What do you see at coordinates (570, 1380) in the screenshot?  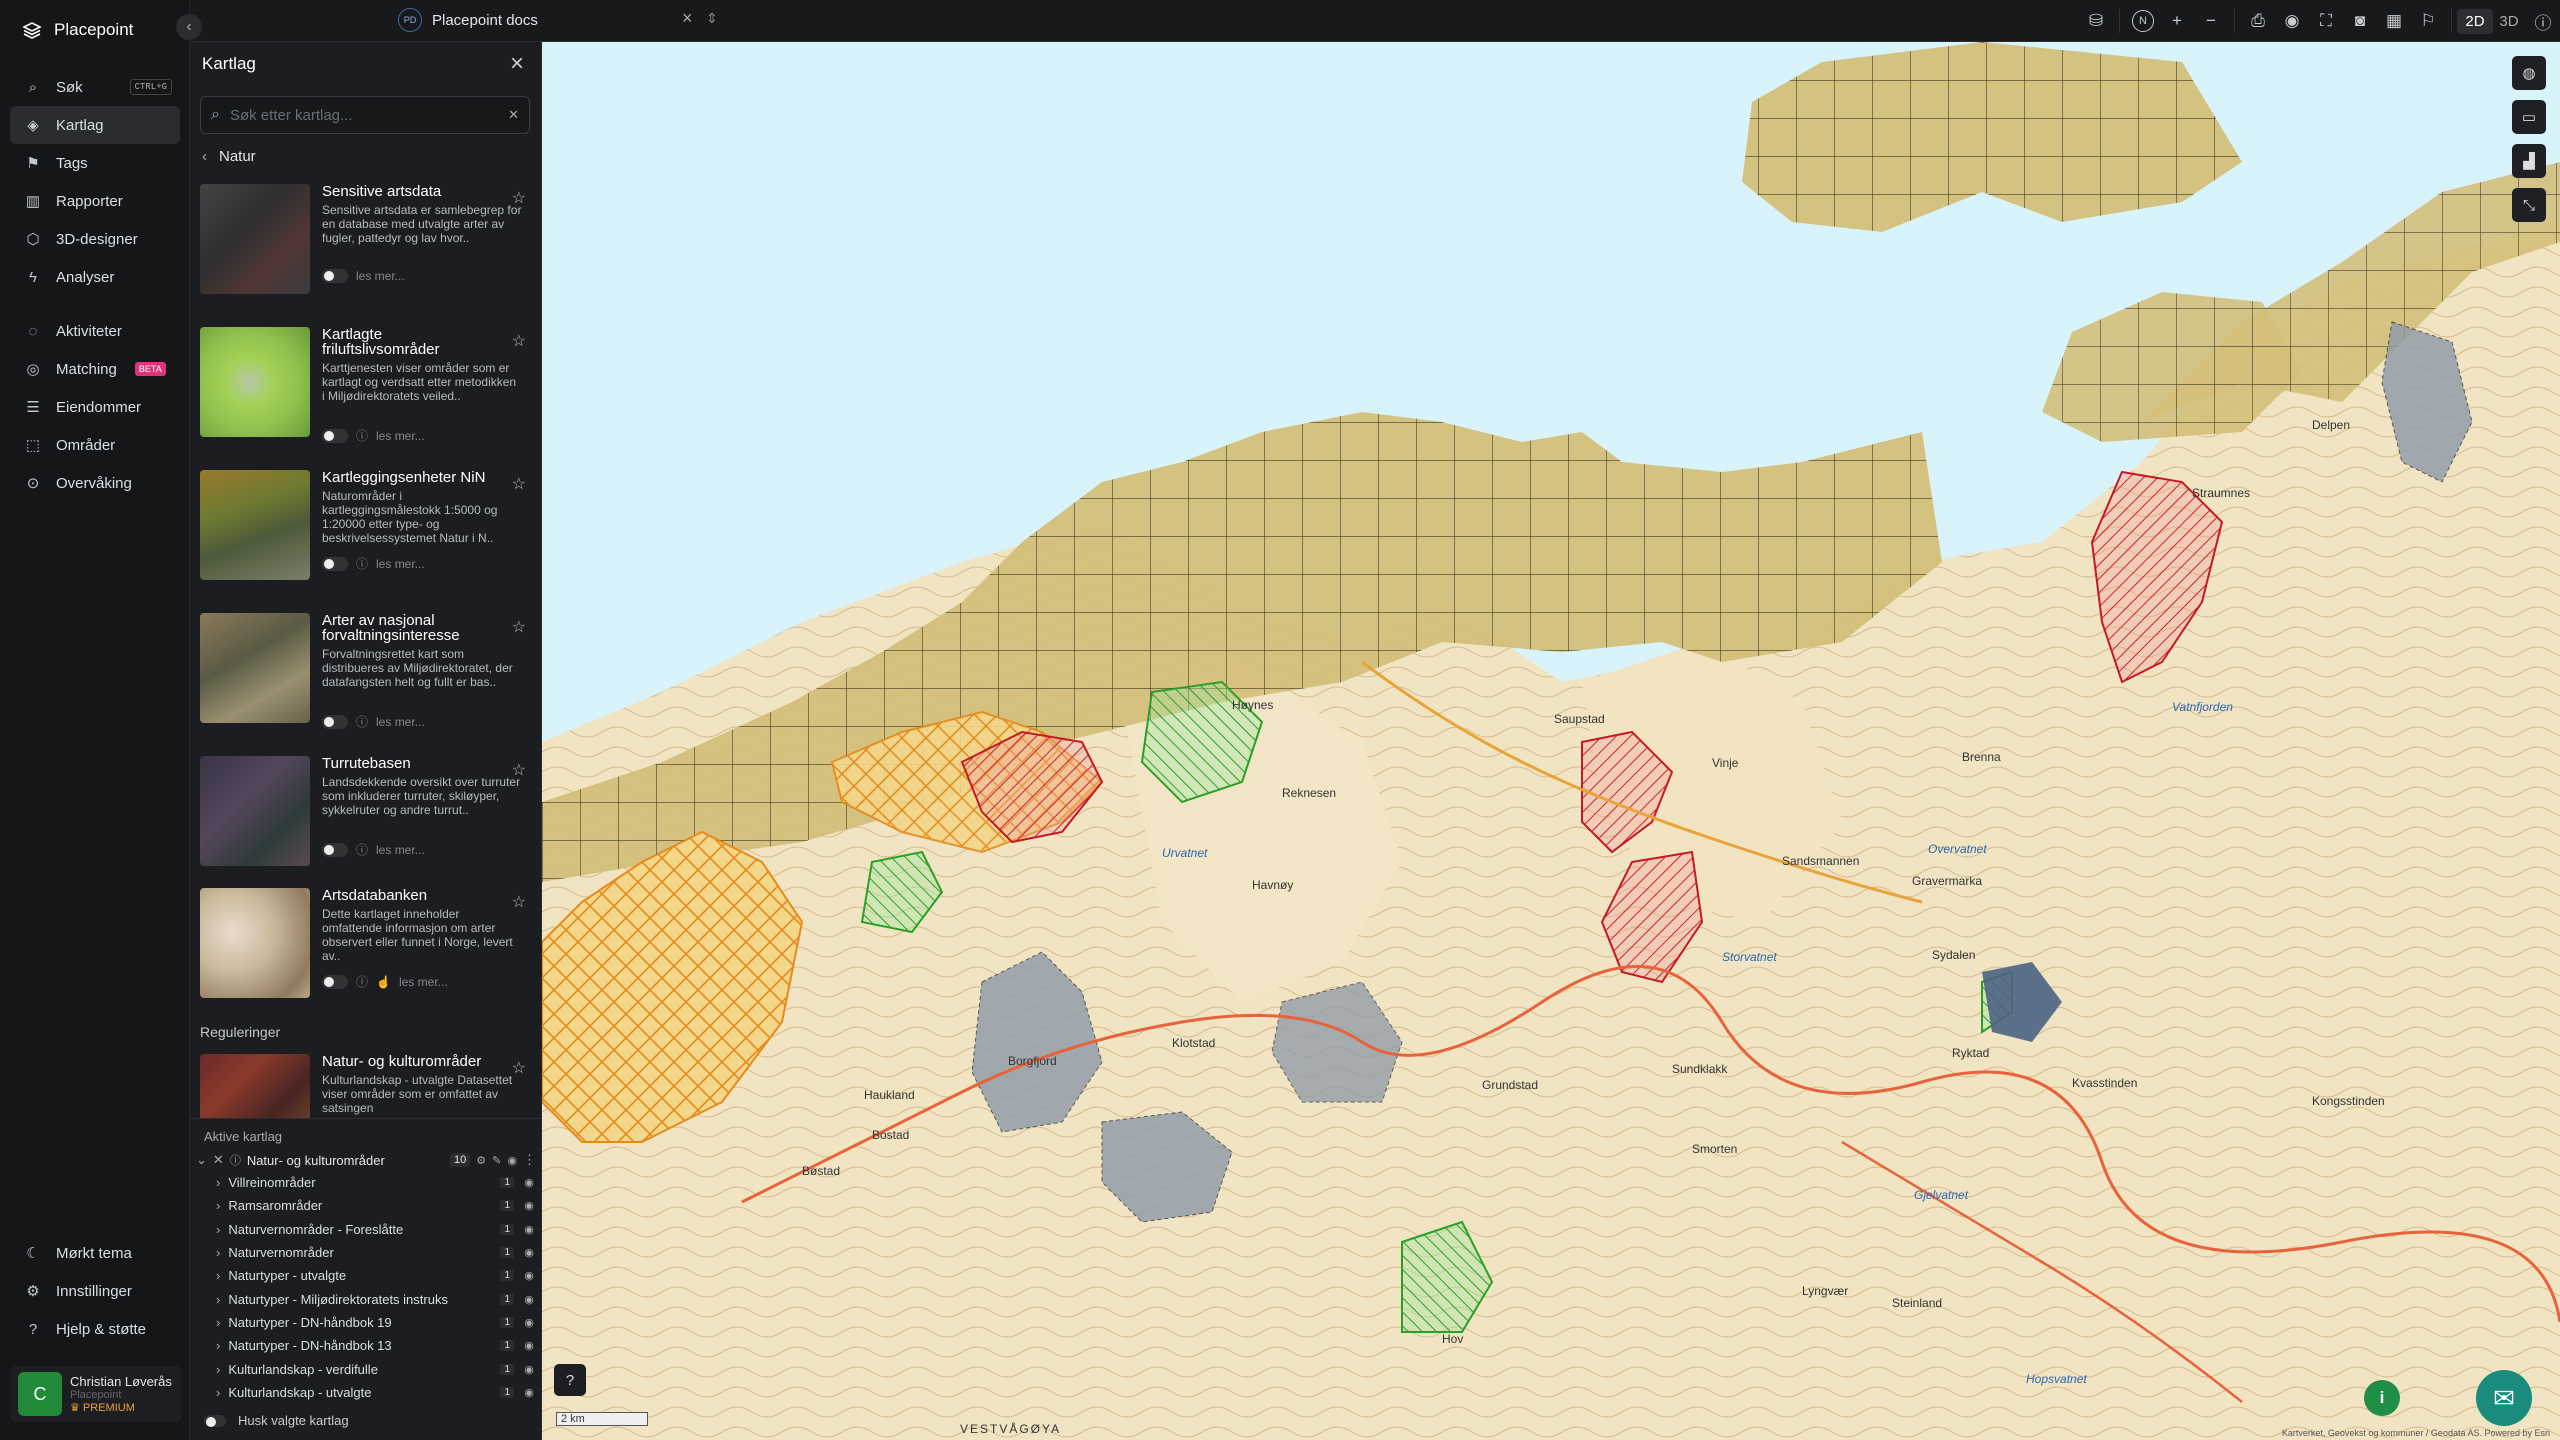 I see `help-icon: ?` at bounding box center [570, 1380].